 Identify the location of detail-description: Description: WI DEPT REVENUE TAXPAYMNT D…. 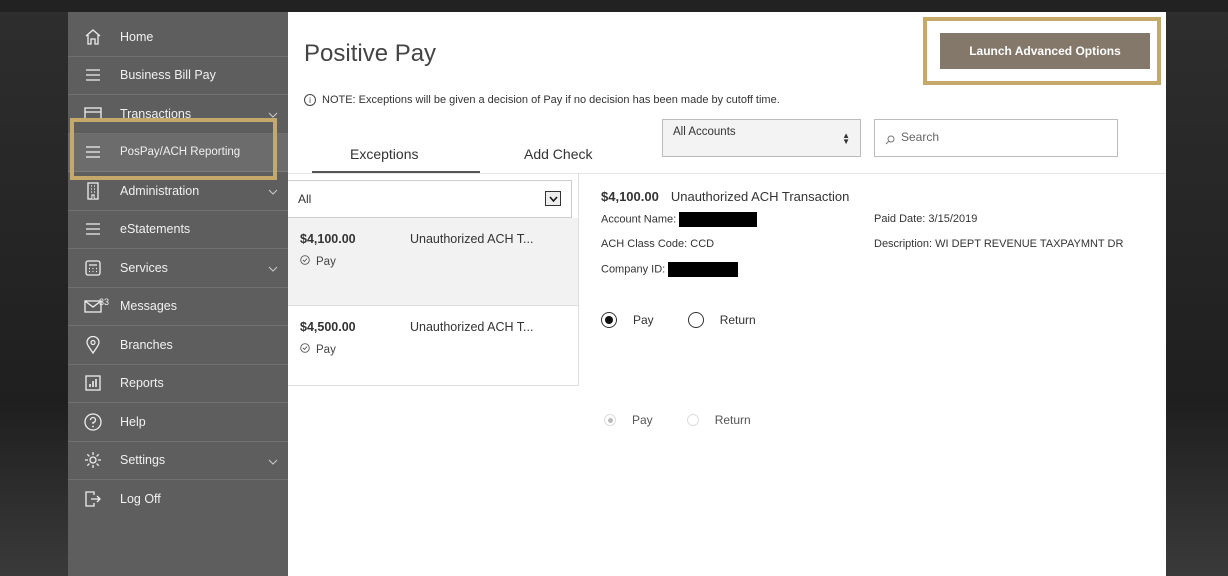
(999, 244).